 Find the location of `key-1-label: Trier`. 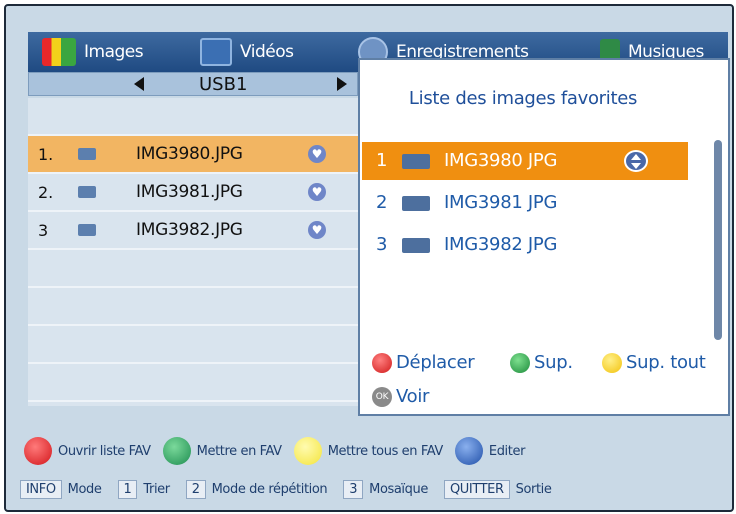

key-1-label: Trier is located at coordinates (156, 489).